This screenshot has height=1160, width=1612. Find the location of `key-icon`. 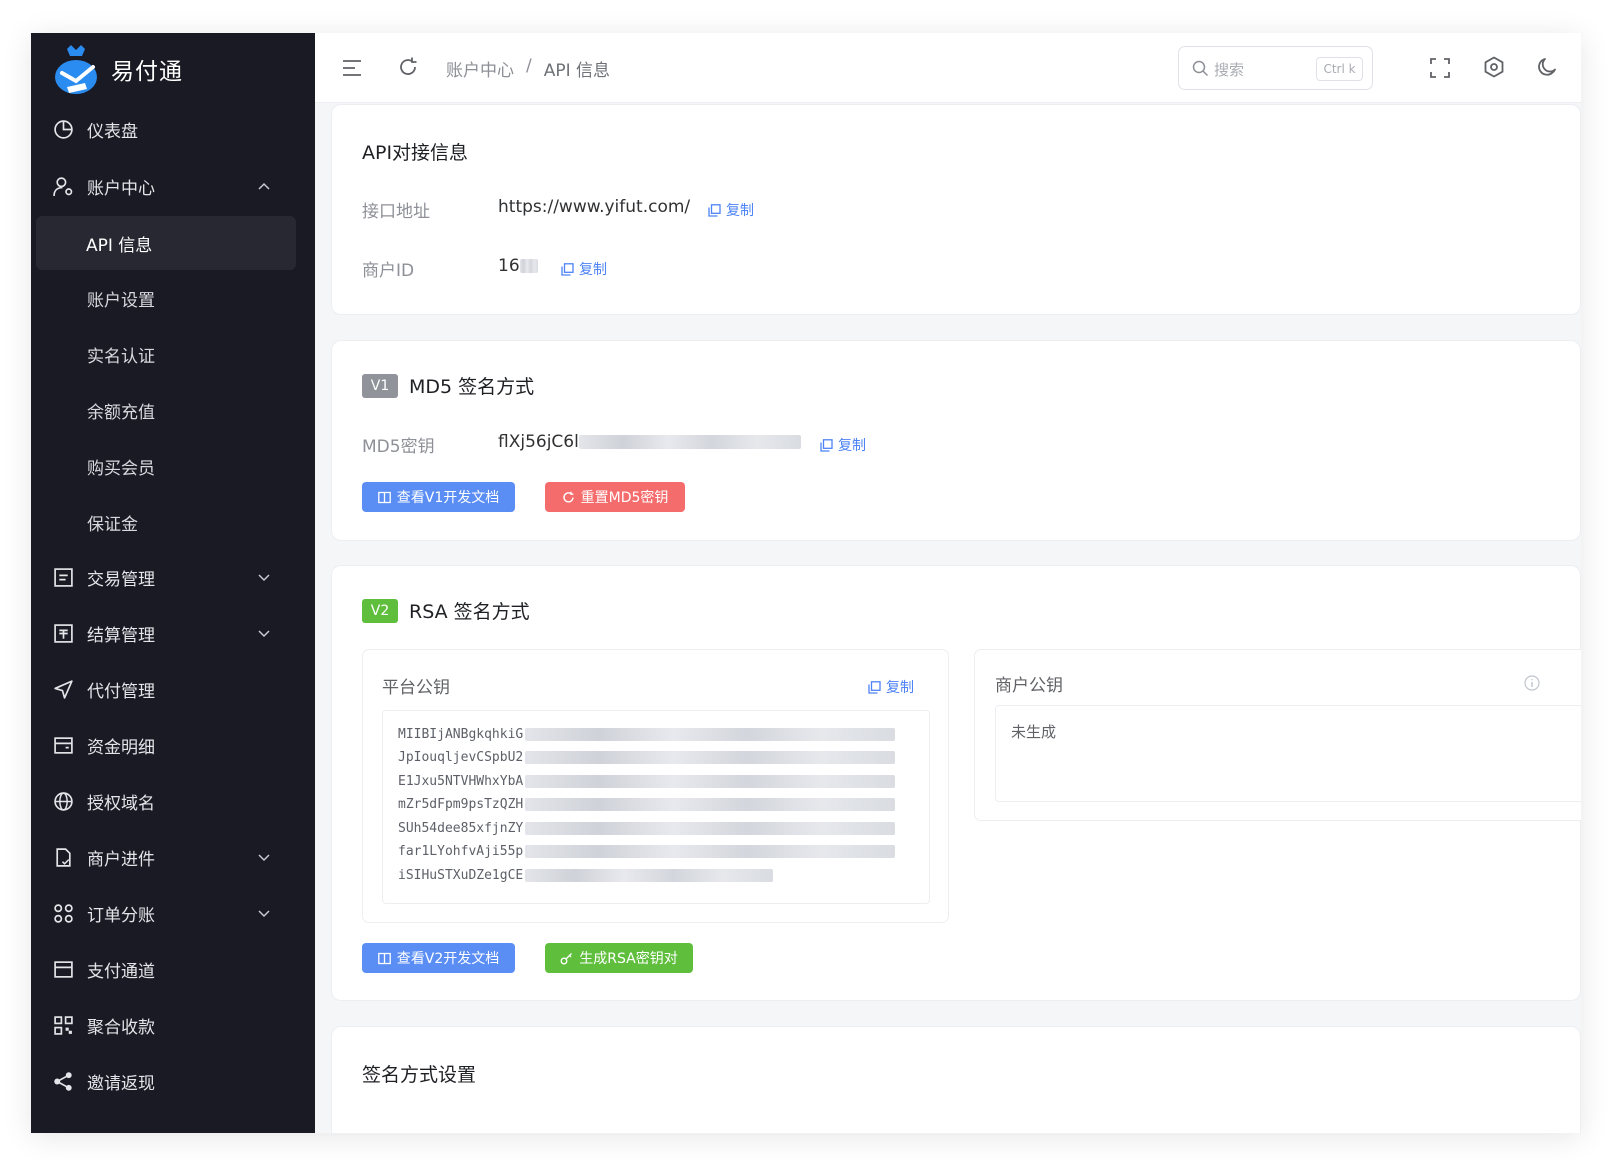

key-icon is located at coordinates (566, 958).